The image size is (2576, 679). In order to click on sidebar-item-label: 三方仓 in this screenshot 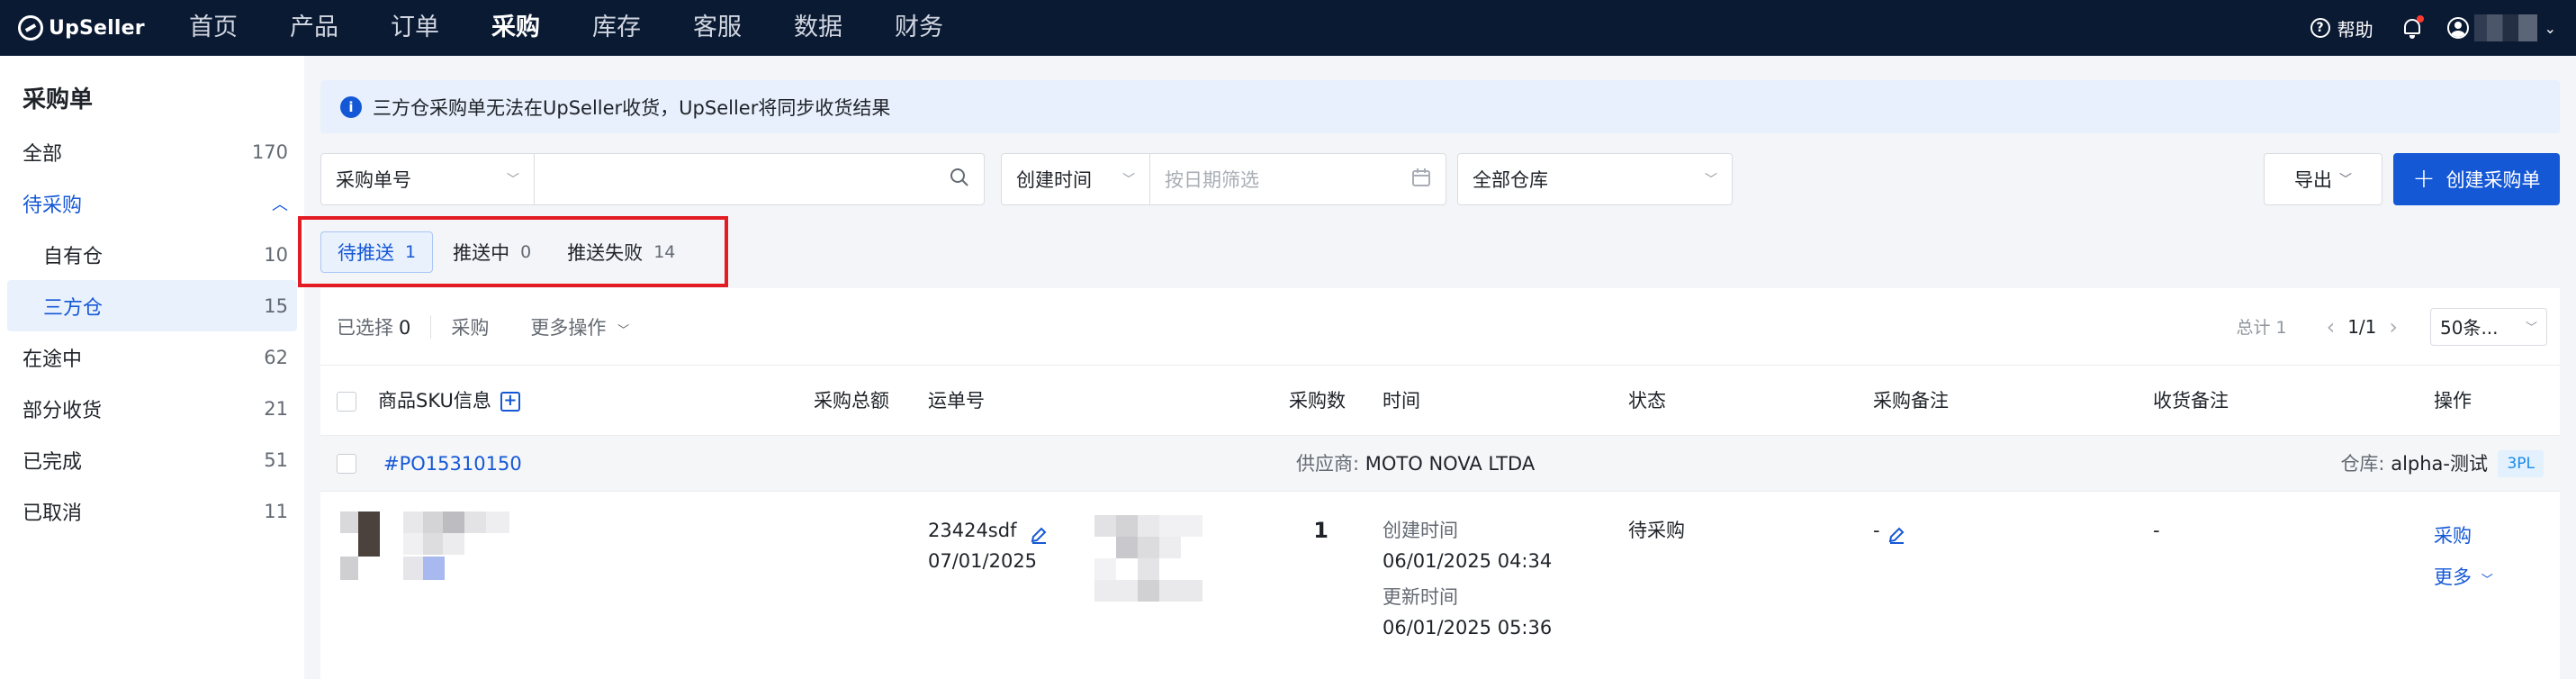, I will do `click(73, 308)`.